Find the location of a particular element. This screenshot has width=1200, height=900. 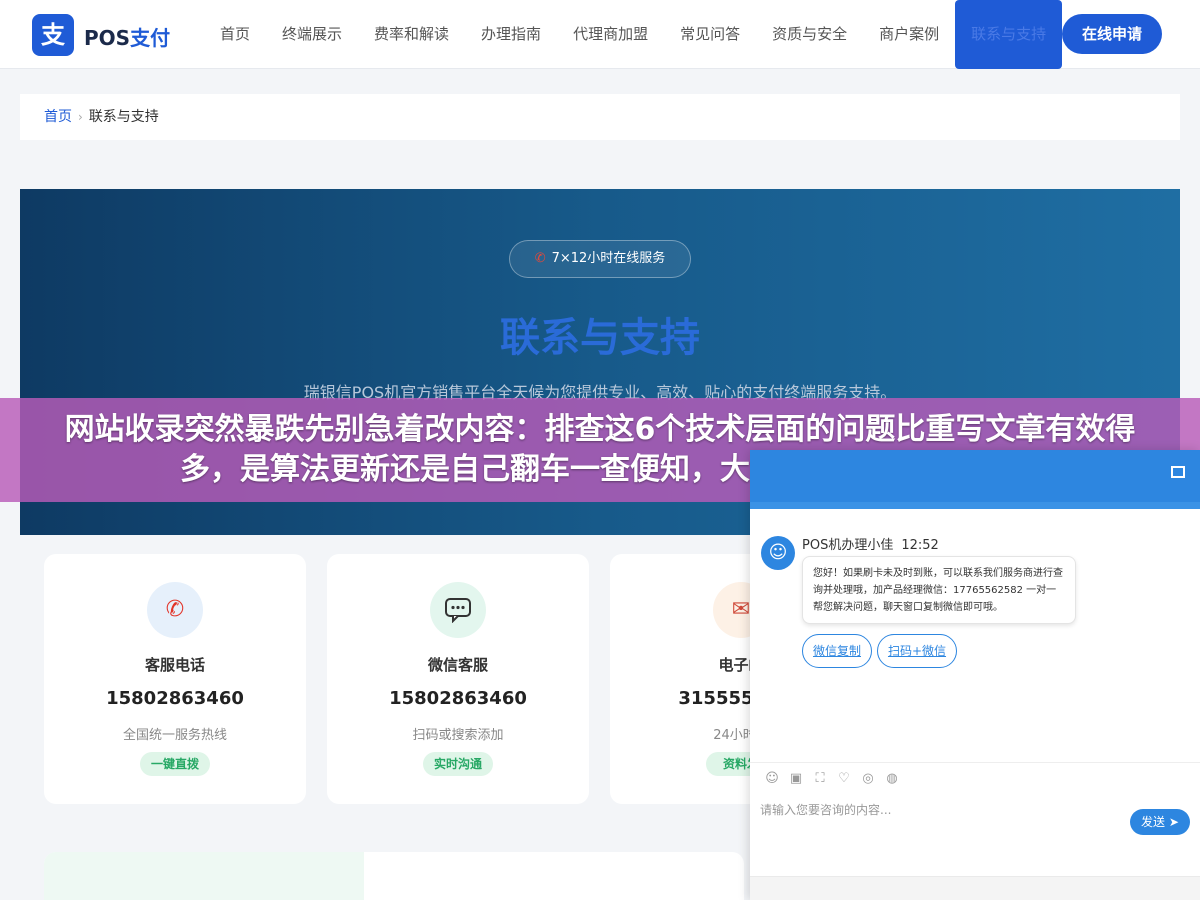

breadcrumb-home-link: 首页 is located at coordinates (58, 117).